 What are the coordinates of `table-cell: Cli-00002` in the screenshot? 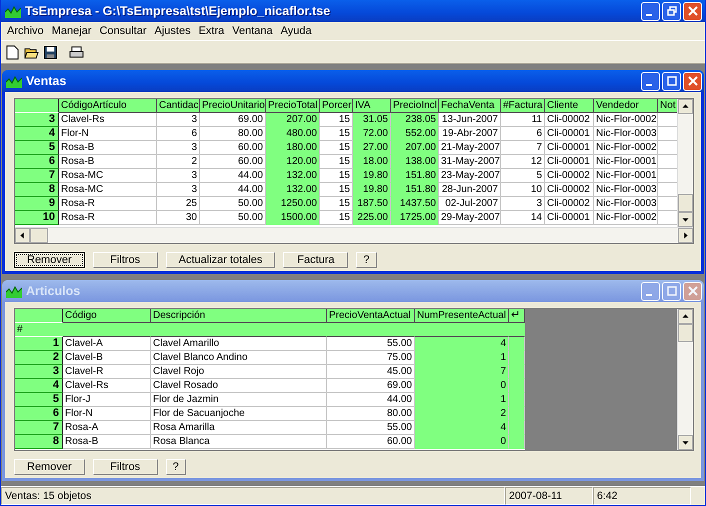 It's located at (569, 204).